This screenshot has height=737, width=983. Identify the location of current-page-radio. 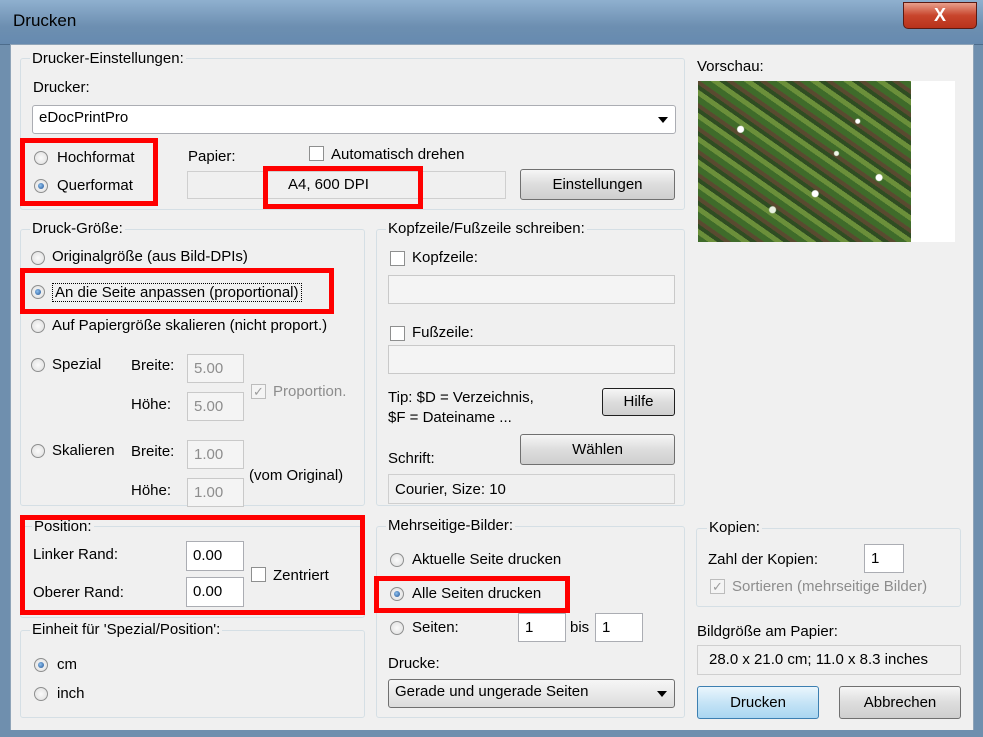
(397, 560).